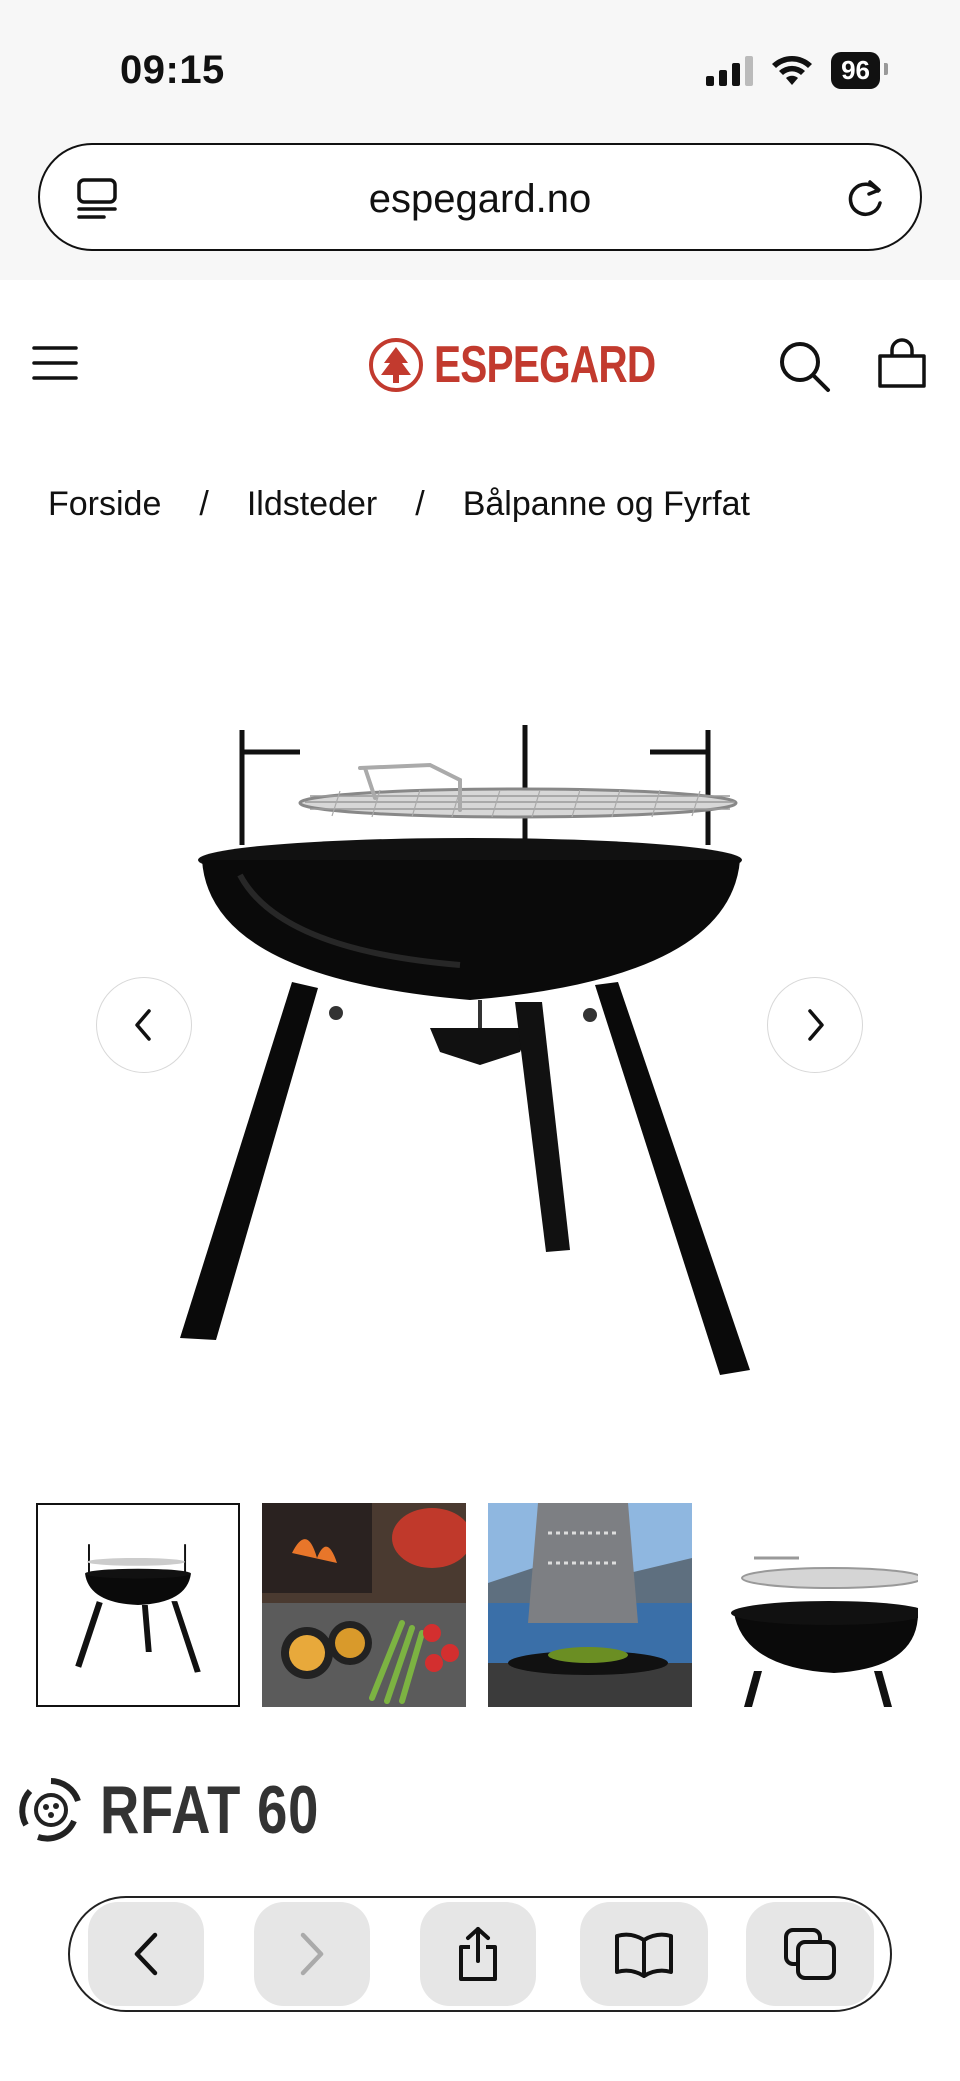  I want to click on breadcrumb: Forside / Ildsteder / Bålpanne og Fyrfat, so click(399, 504).